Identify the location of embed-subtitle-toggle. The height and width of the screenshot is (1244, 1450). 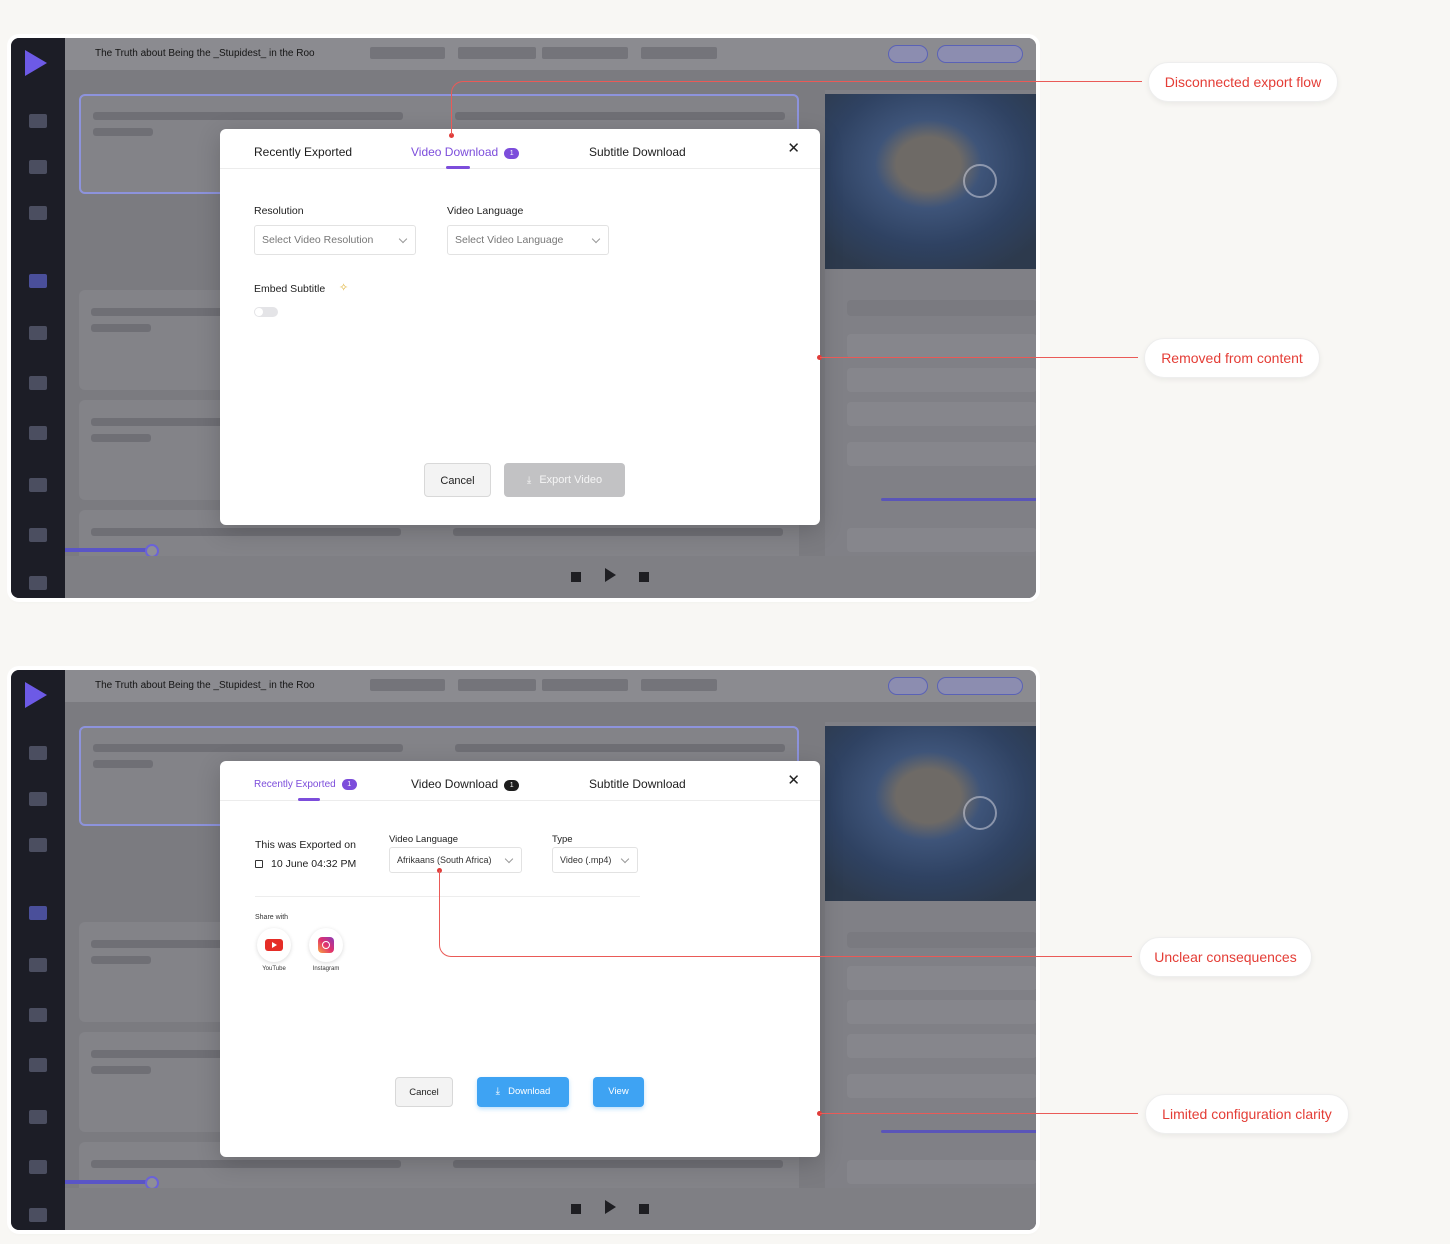
(266, 312).